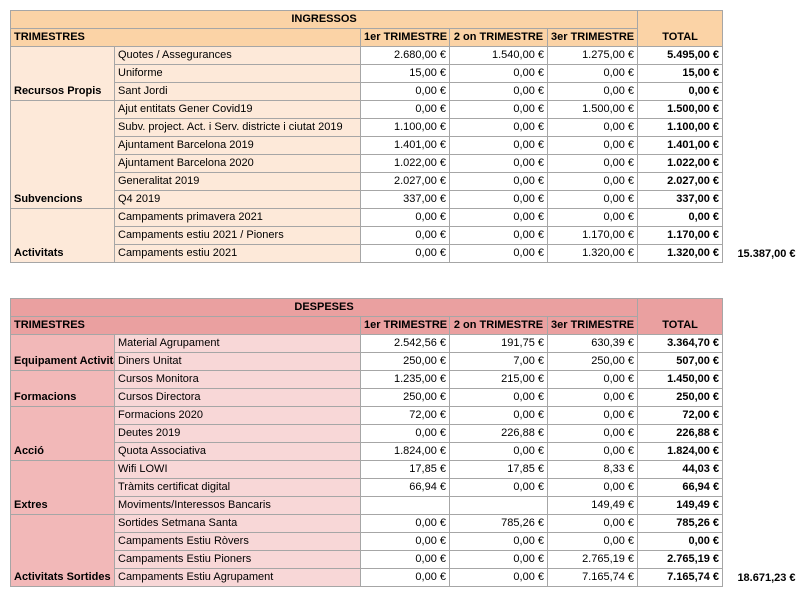 The height and width of the screenshot is (594, 808). I want to click on title-row: DESPESES TOTAL, so click(404, 316).